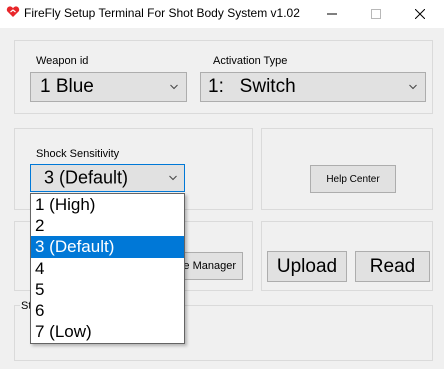  Describe the element at coordinates (107, 225) in the screenshot. I see `dropdown-option: 2` at that location.